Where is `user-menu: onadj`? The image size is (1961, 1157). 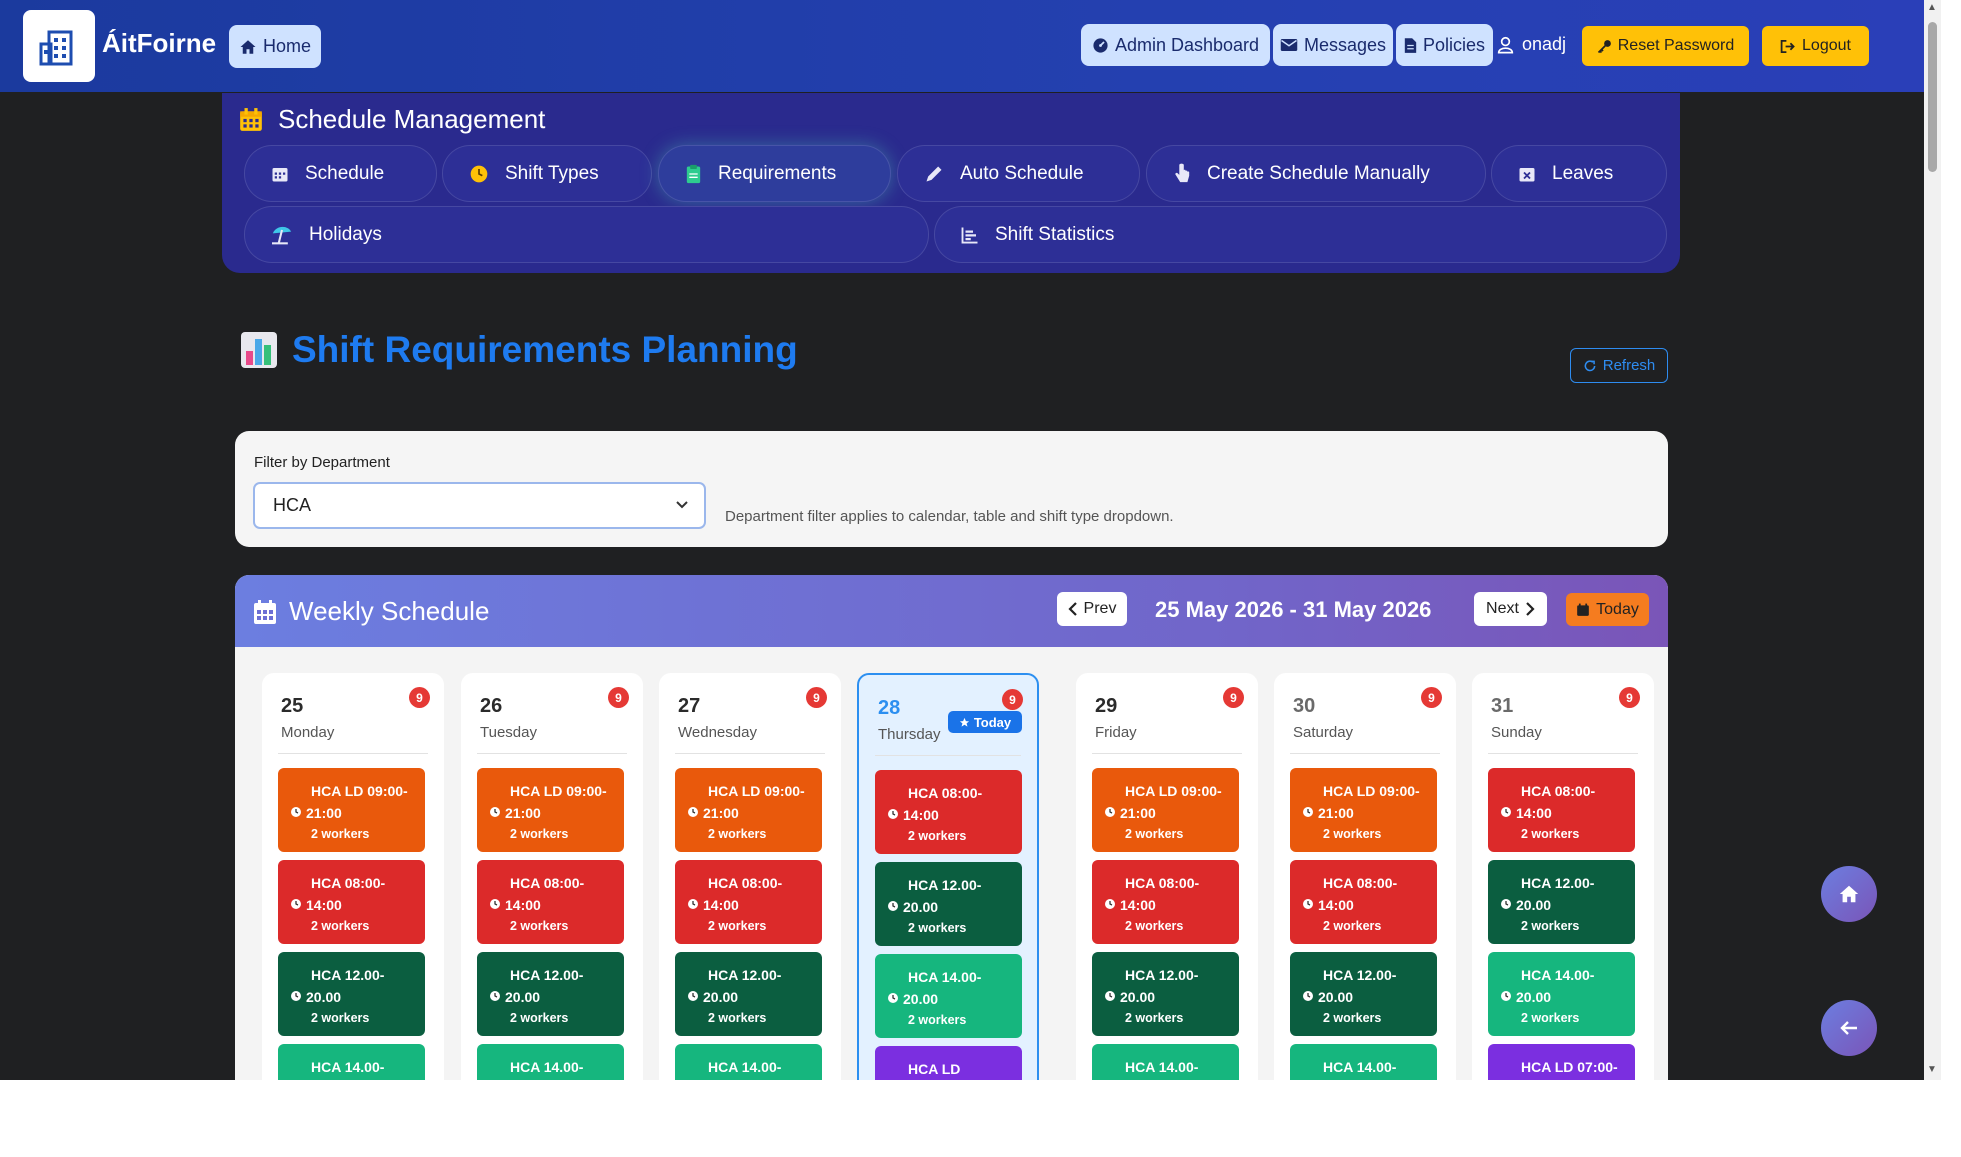 user-menu: onadj is located at coordinates (1531, 44).